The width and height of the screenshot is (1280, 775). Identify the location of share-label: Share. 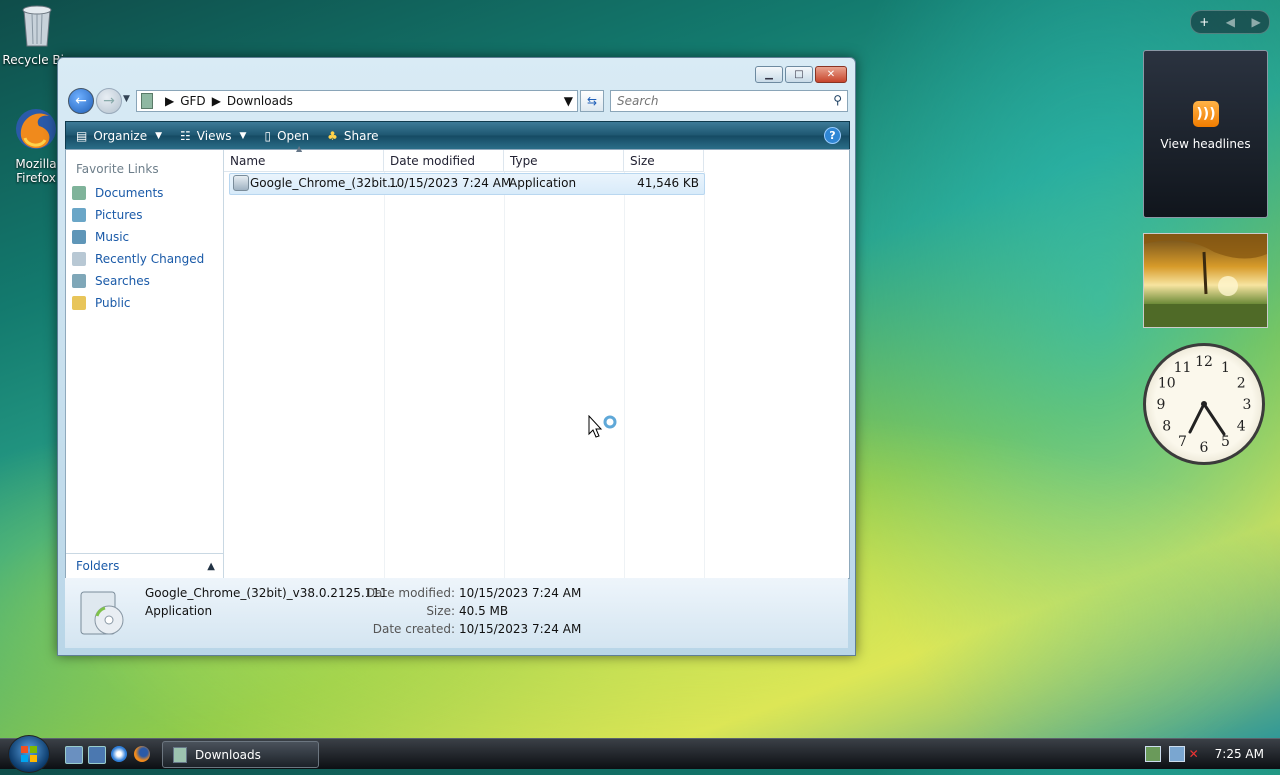
(361, 135).